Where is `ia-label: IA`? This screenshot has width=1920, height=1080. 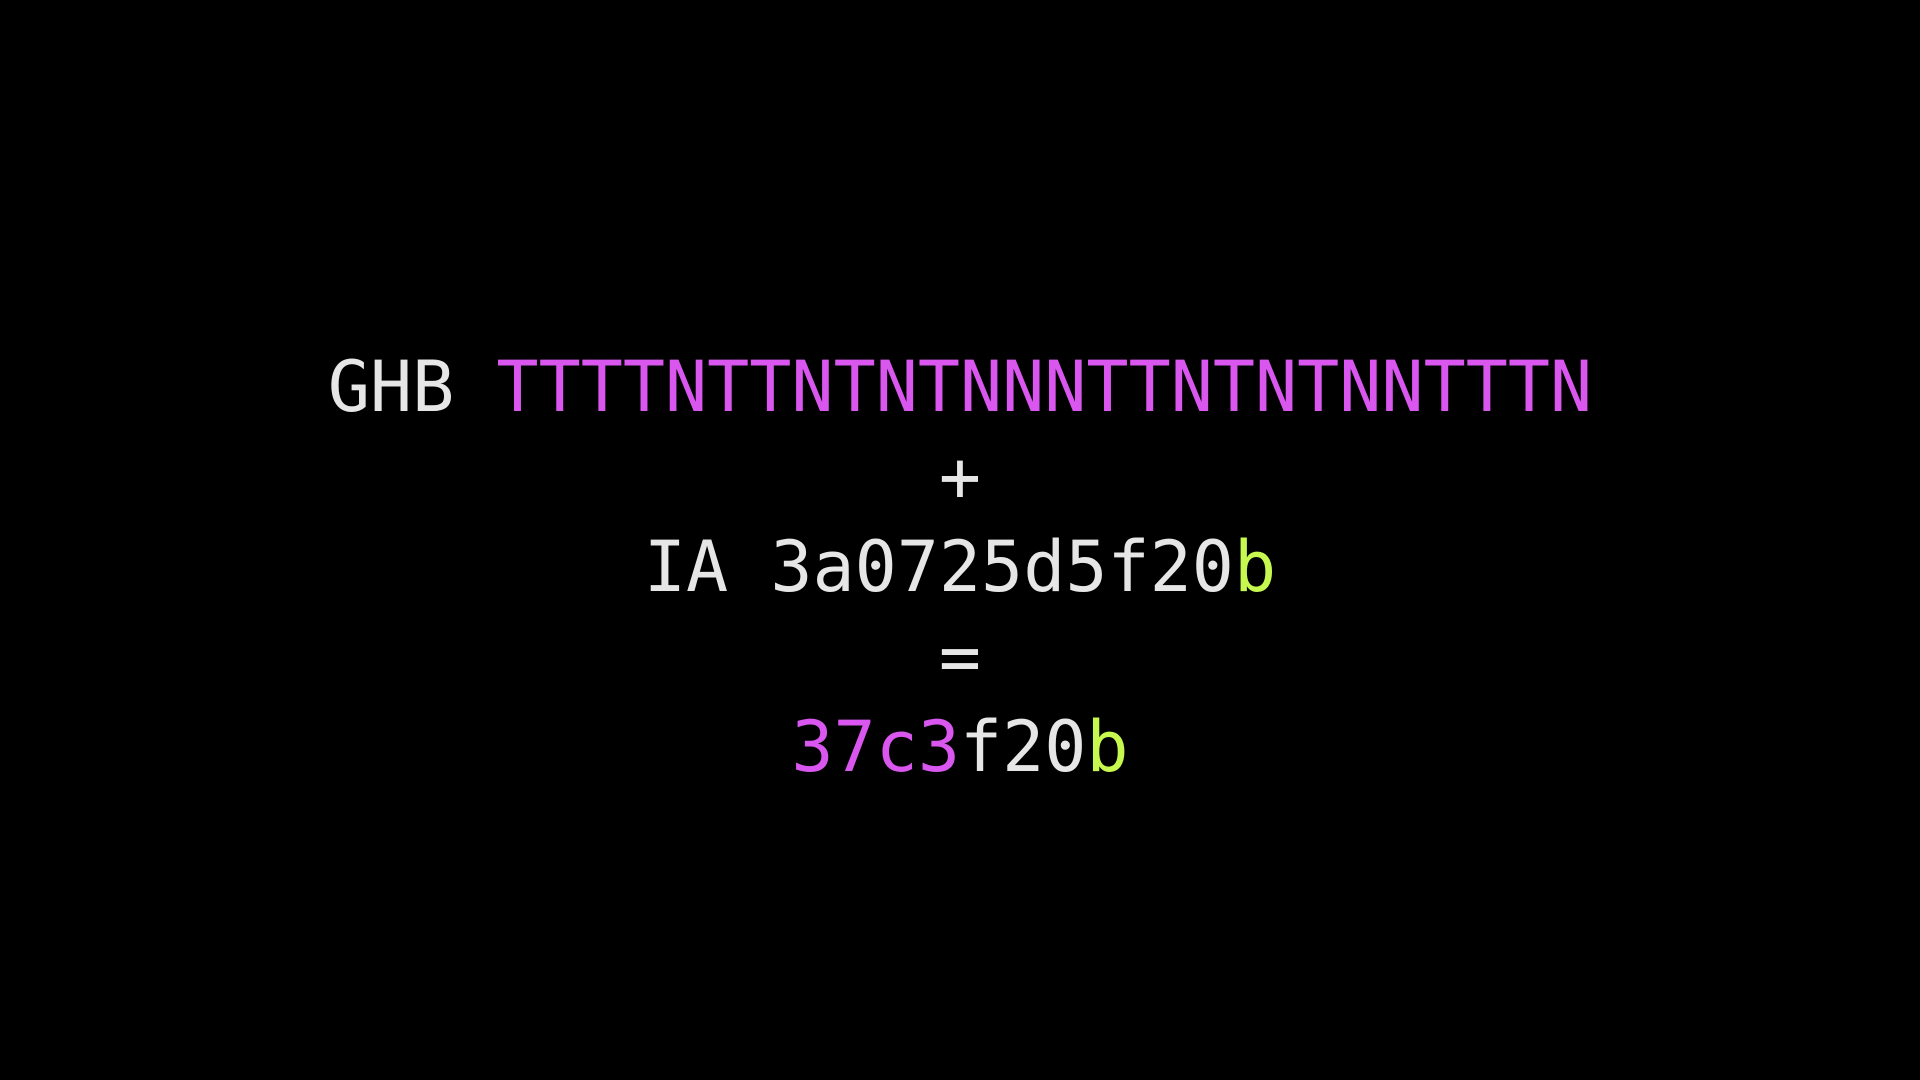
ia-label: IA is located at coordinates (707, 567).